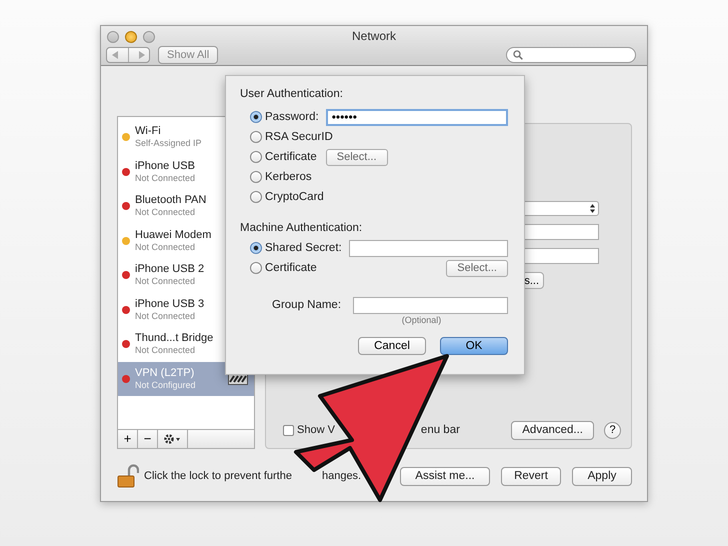  Describe the element at coordinates (612, 430) in the screenshot. I see `help-button: ?` at that location.